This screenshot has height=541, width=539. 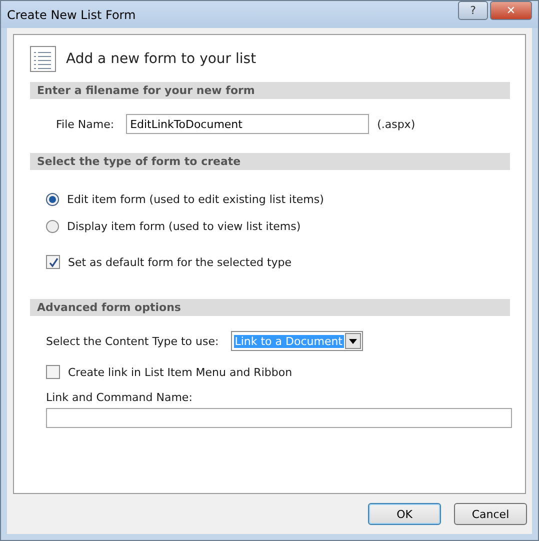 I want to click on dialog-heading: Add a new form to your list, so click(x=161, y=59).